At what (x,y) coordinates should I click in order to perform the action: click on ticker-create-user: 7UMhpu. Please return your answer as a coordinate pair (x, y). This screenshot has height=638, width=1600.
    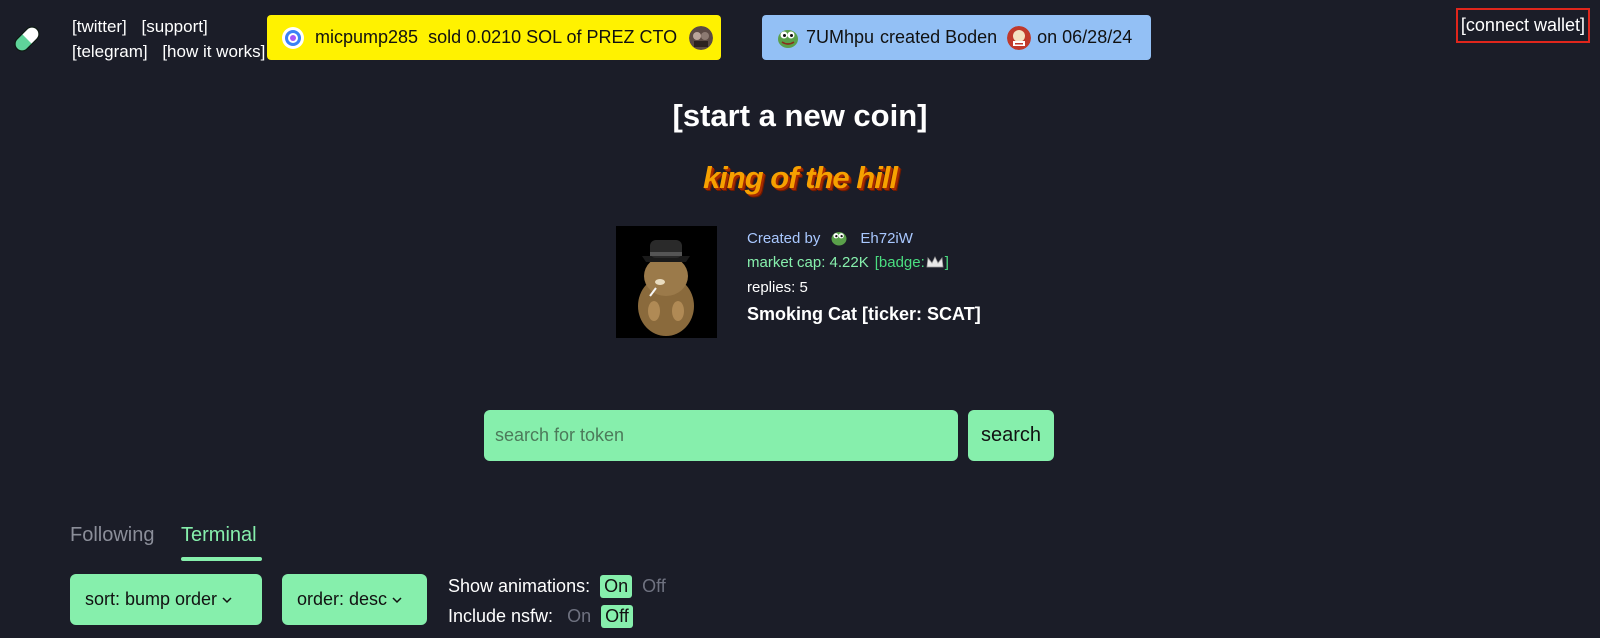
    Looking at the image, I should click on (840, 37).